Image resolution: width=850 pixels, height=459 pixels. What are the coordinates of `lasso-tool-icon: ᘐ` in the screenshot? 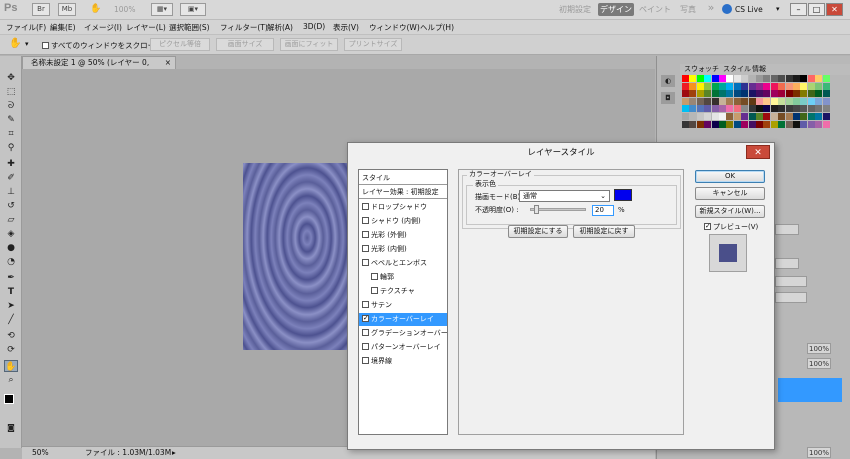 It's located at (11, 106).